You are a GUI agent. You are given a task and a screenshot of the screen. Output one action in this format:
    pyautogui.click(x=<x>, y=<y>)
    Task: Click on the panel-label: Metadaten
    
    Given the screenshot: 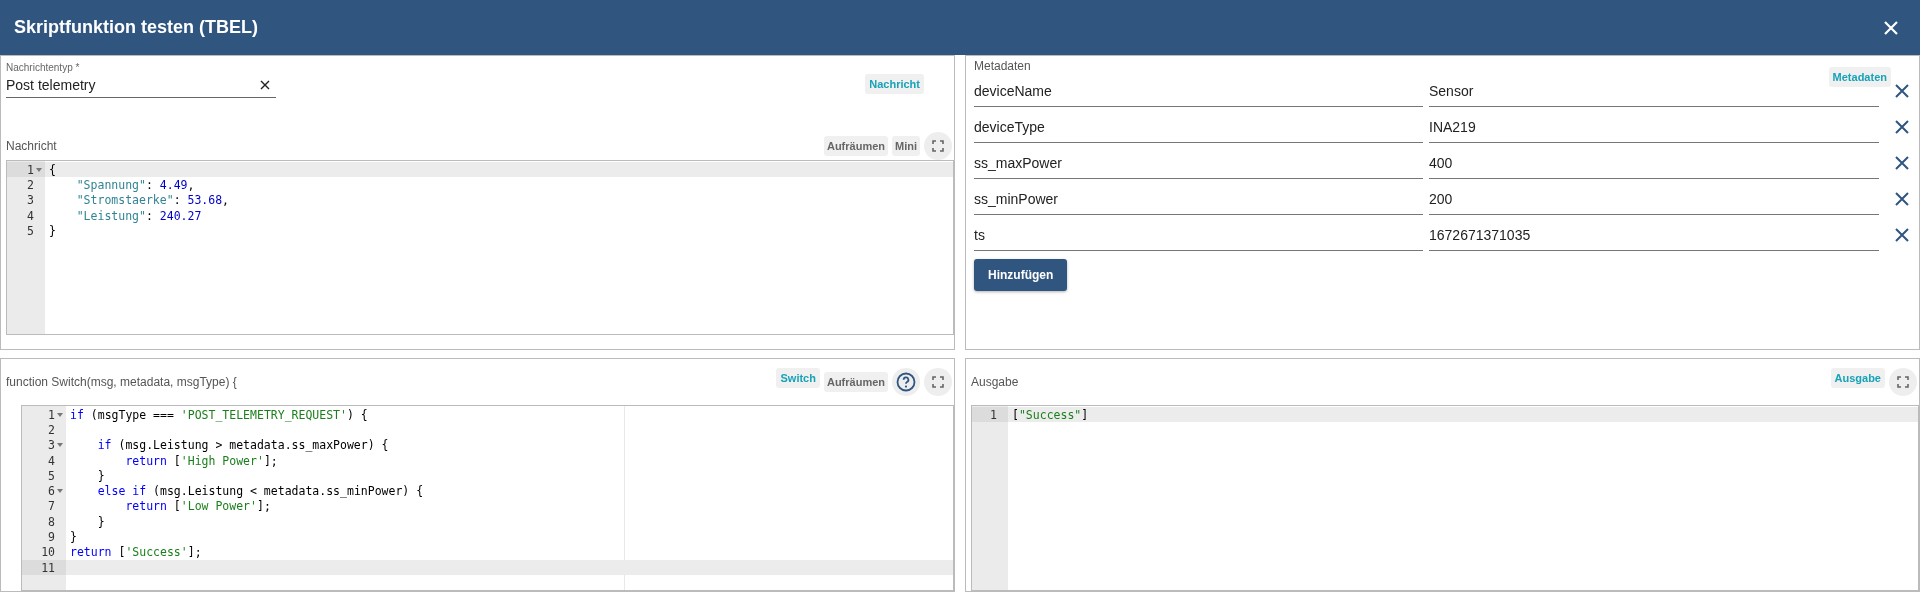 What is the action you would take?
    pyautogui.click(x=1002, y=66)
    